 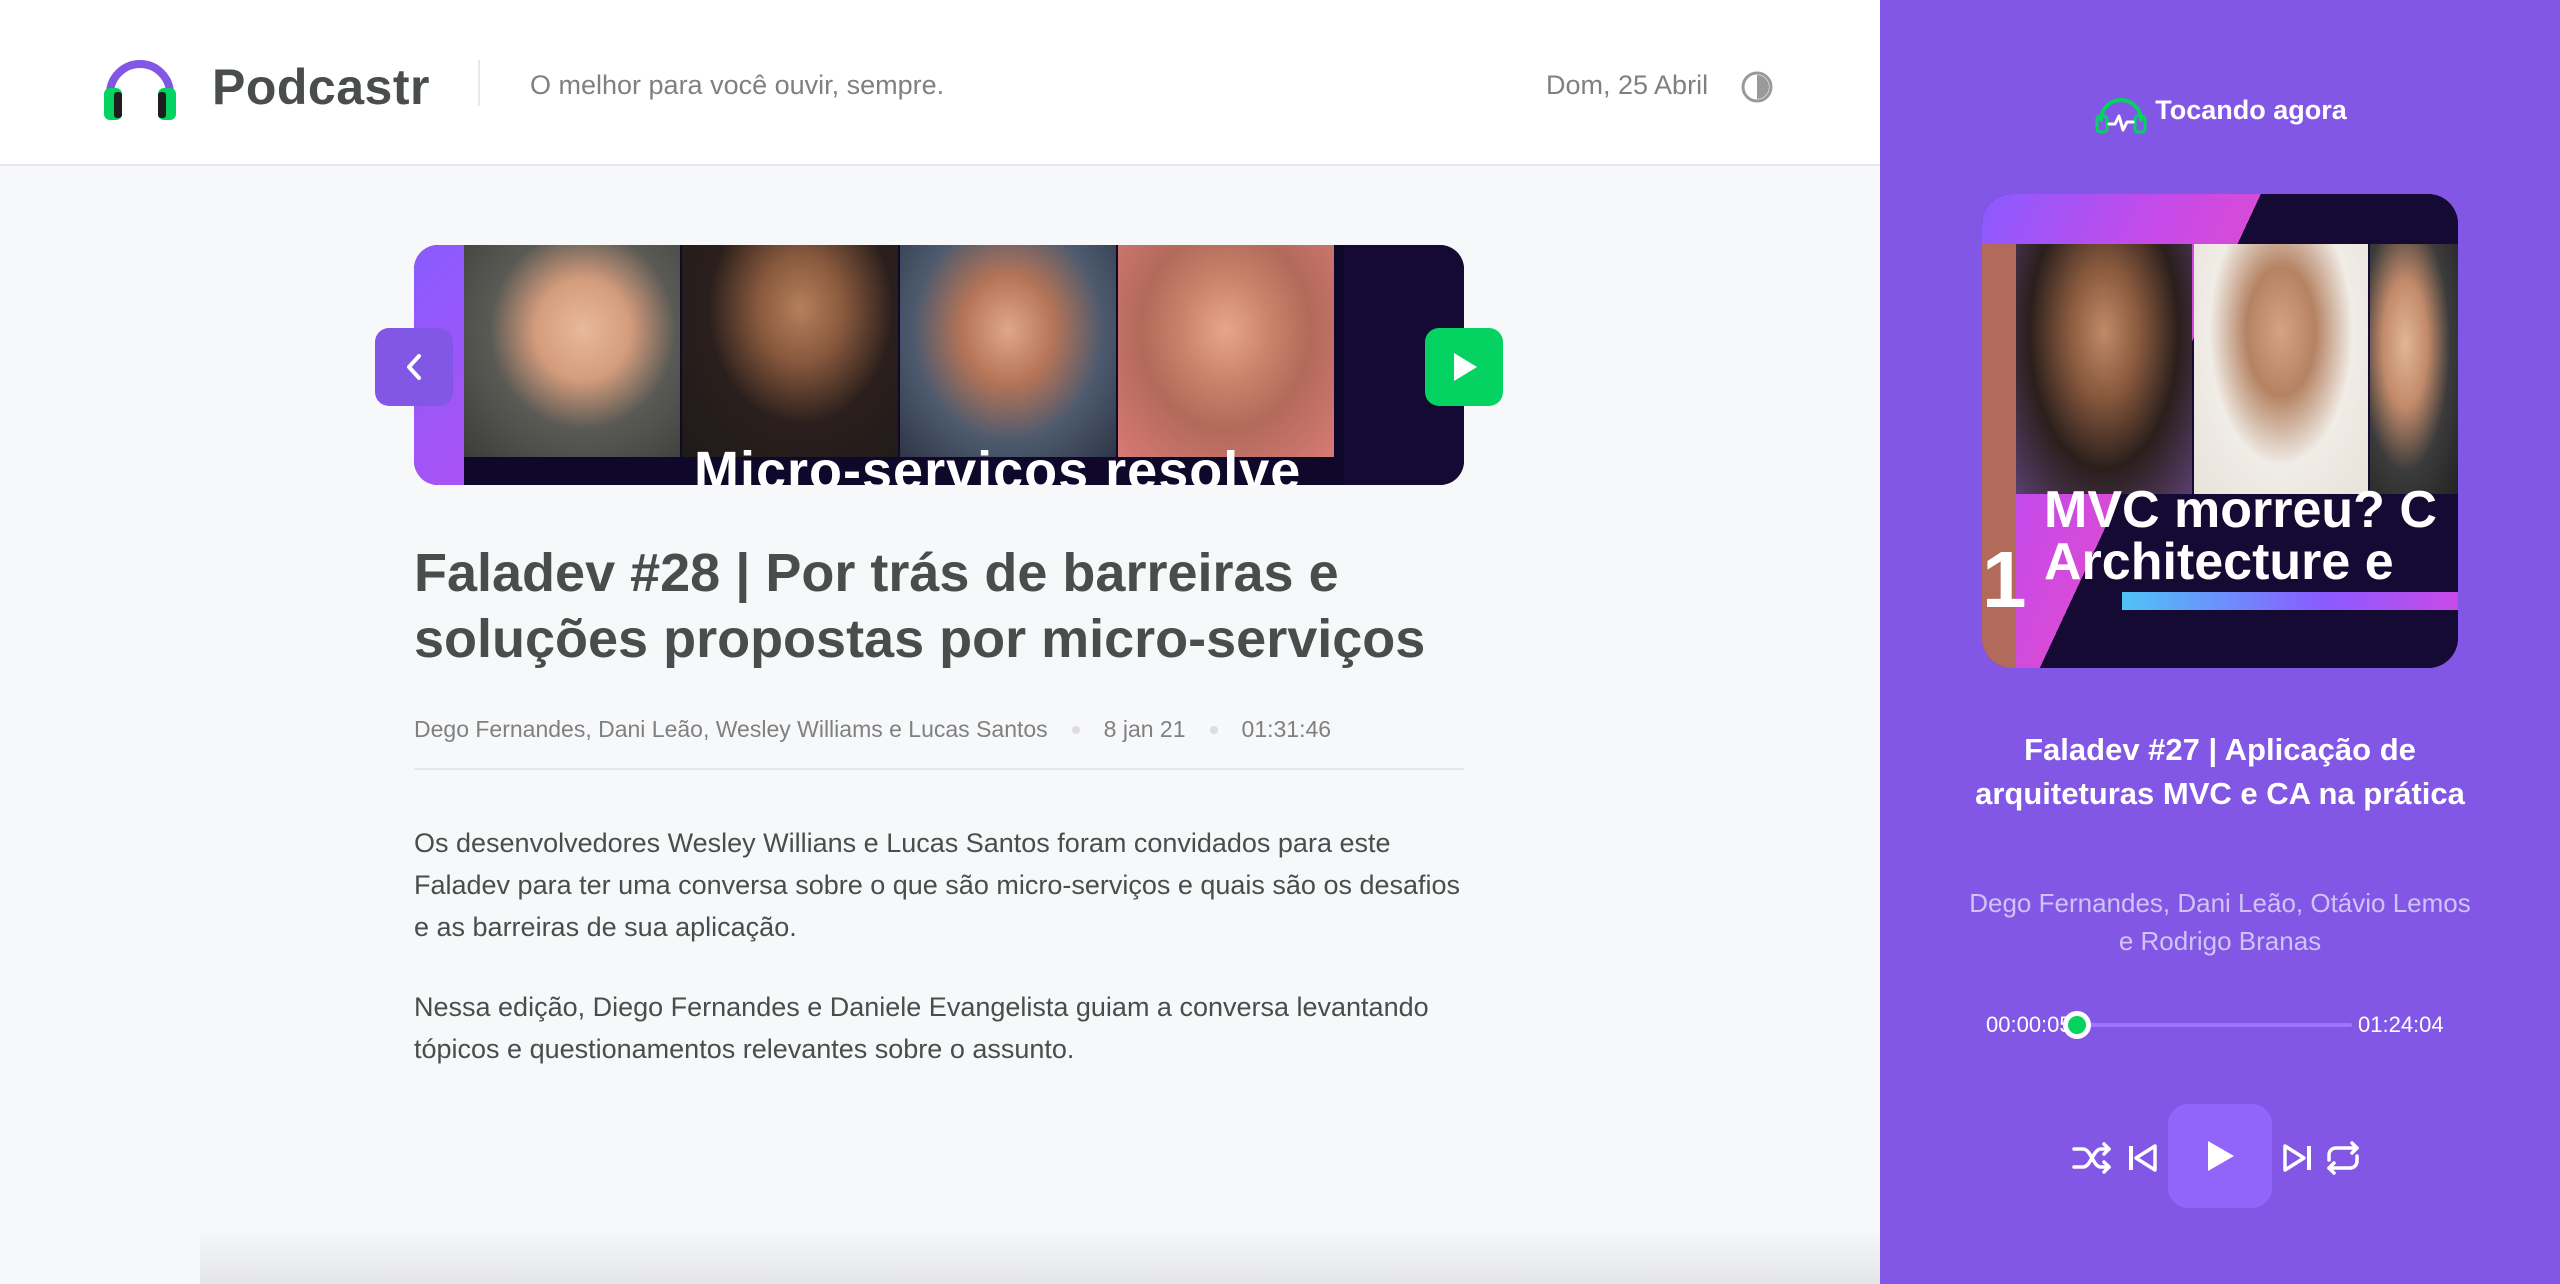 I want to click on tagline: O melhor para você ouvir, sempre., so click(x=737, y=85).